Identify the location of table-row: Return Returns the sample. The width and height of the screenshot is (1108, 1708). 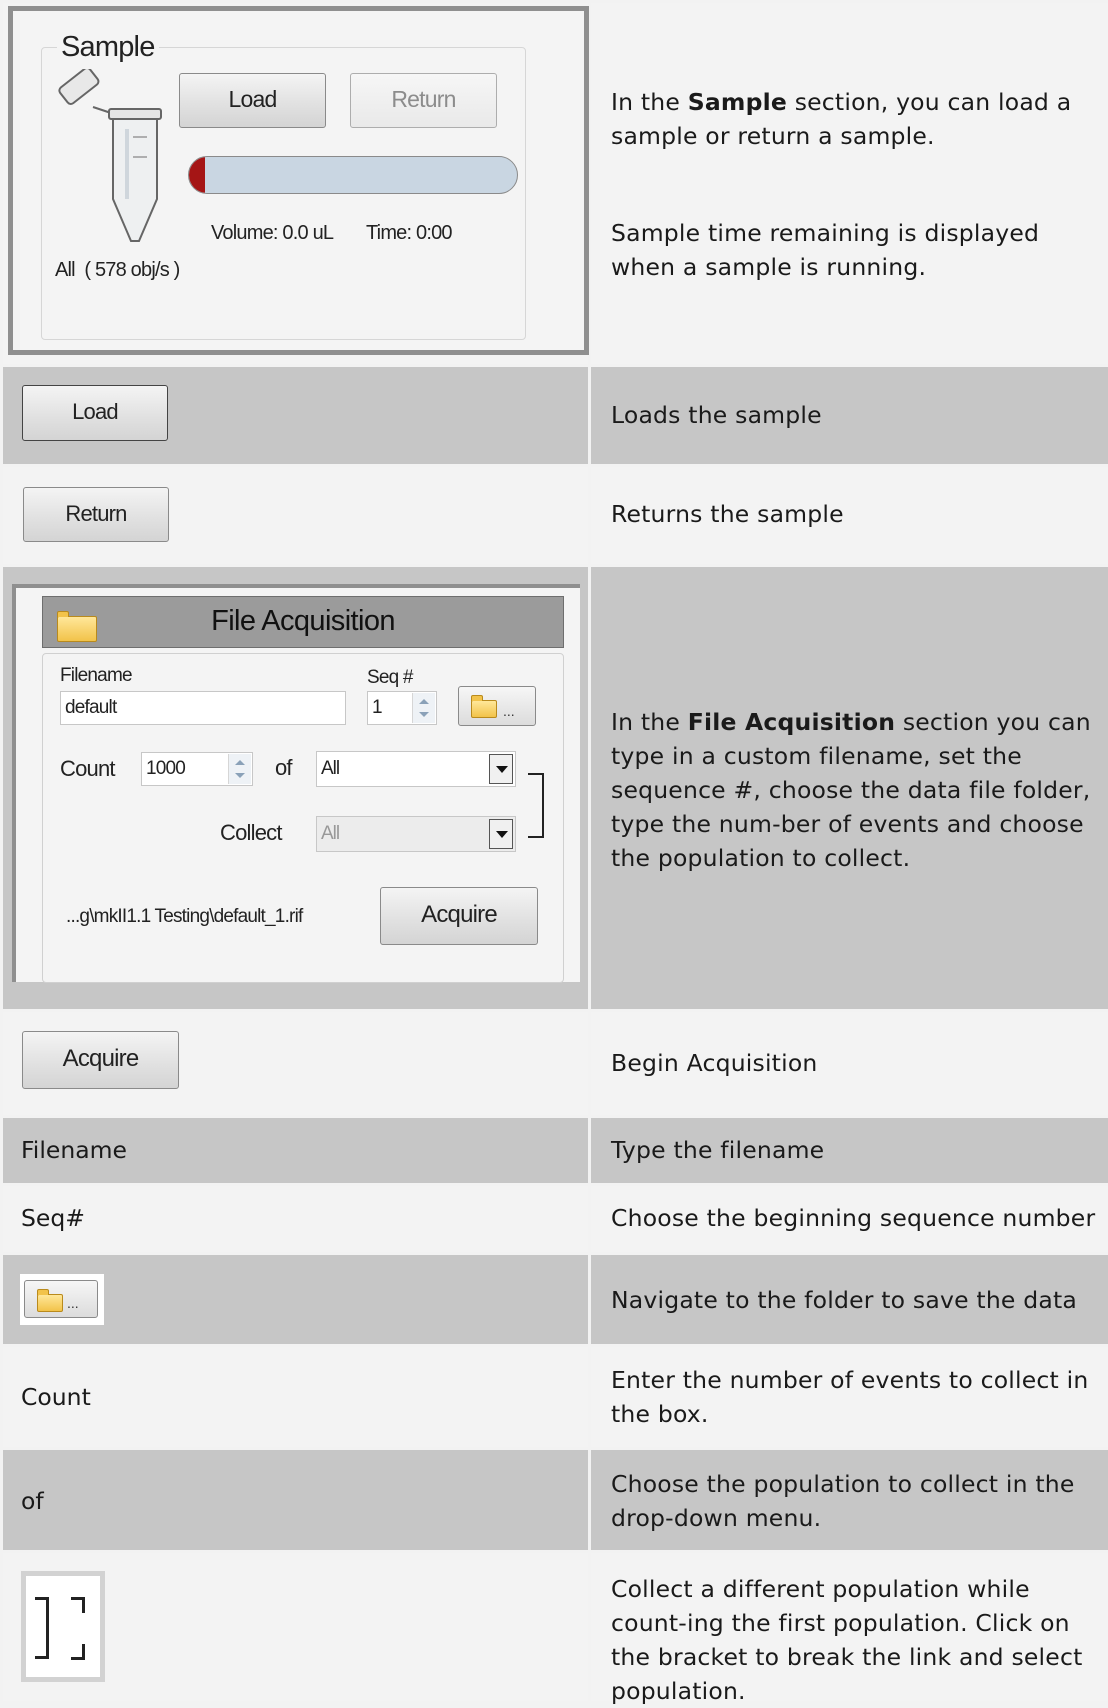
(555, 515).